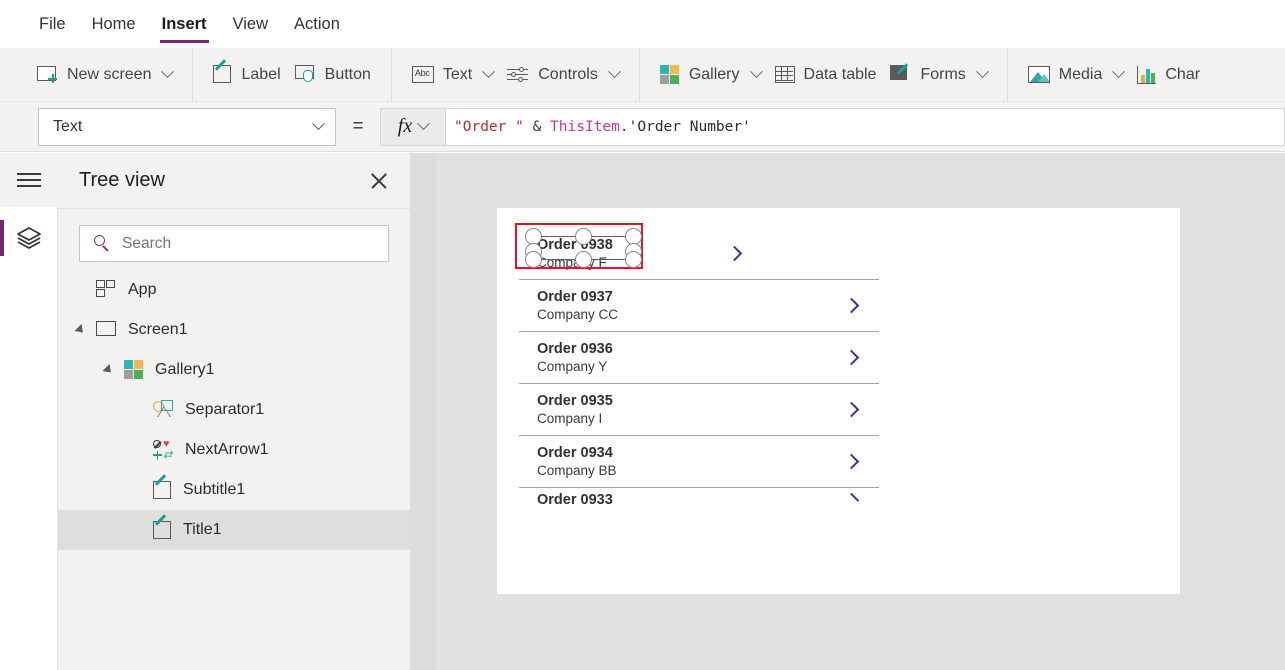  What do you see at coordinates (577, 314) in the screenshot?
I see `subtitle-label: Company CC` at bounding box center [577, 314].